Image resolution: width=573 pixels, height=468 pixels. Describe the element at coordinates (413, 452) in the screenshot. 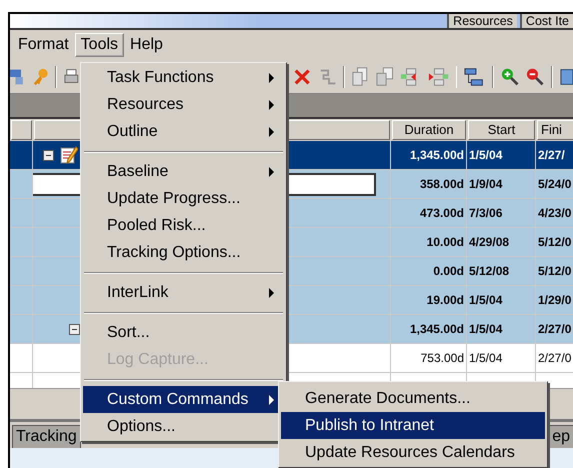

I see `menu-item: Update Resources Calendars` at that location.